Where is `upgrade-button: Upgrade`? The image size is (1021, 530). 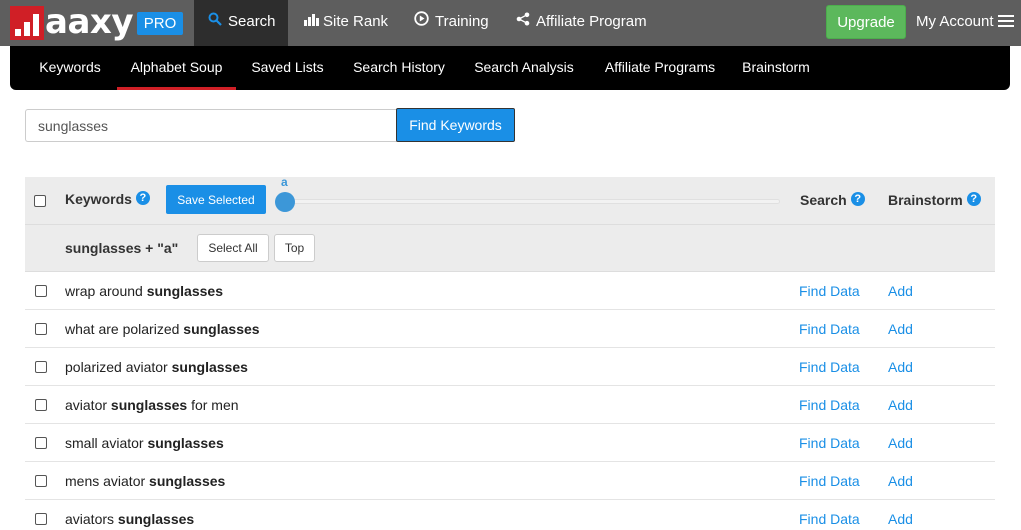 upgrade-button: Upgrade is located at coordinates (866, 22).